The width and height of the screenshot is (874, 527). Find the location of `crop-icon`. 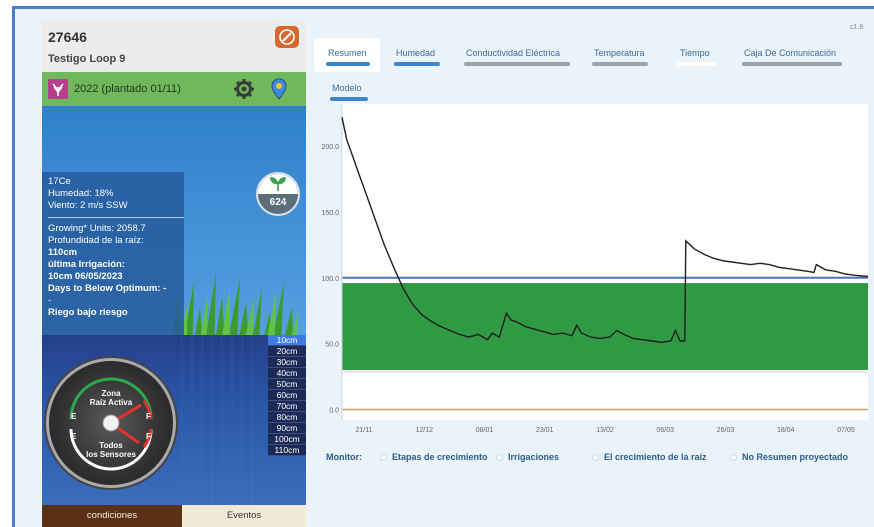

crop-icon is located at coordinates (58, 89).